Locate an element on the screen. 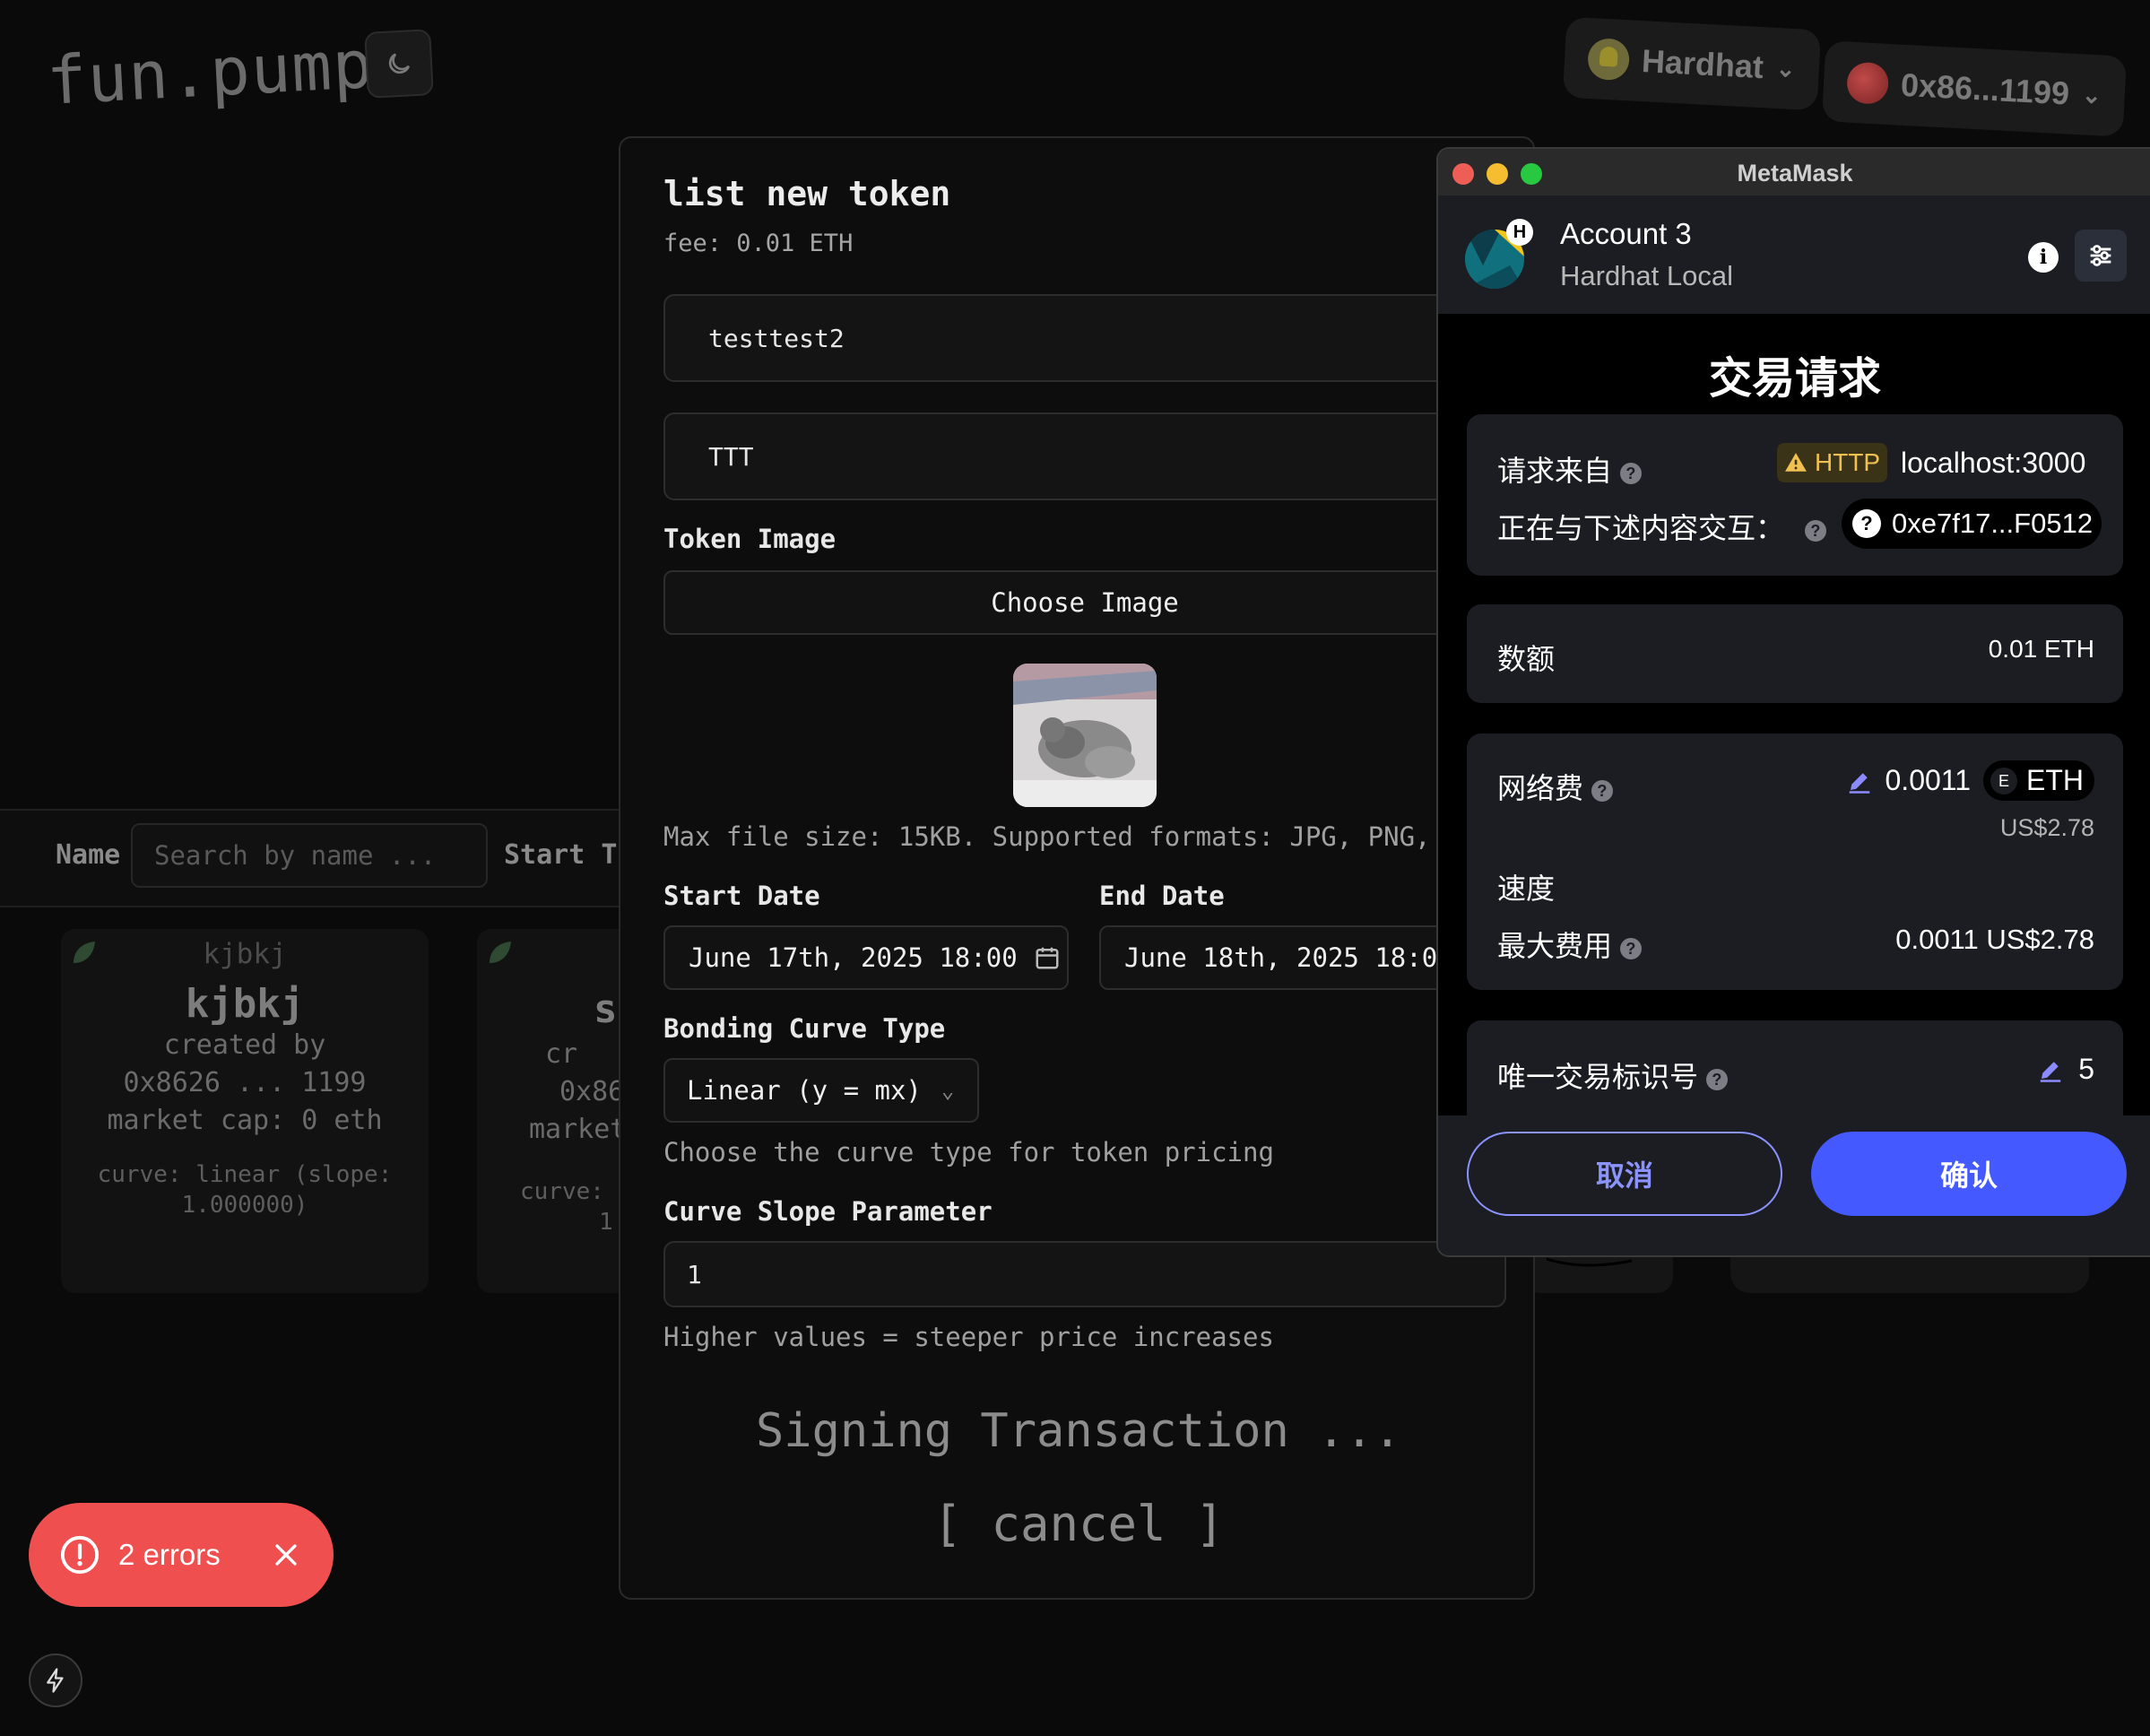 This screenshot has height=1736, width=2150. http-warning-badge: HTTP is located at coordinates (1833, 463).